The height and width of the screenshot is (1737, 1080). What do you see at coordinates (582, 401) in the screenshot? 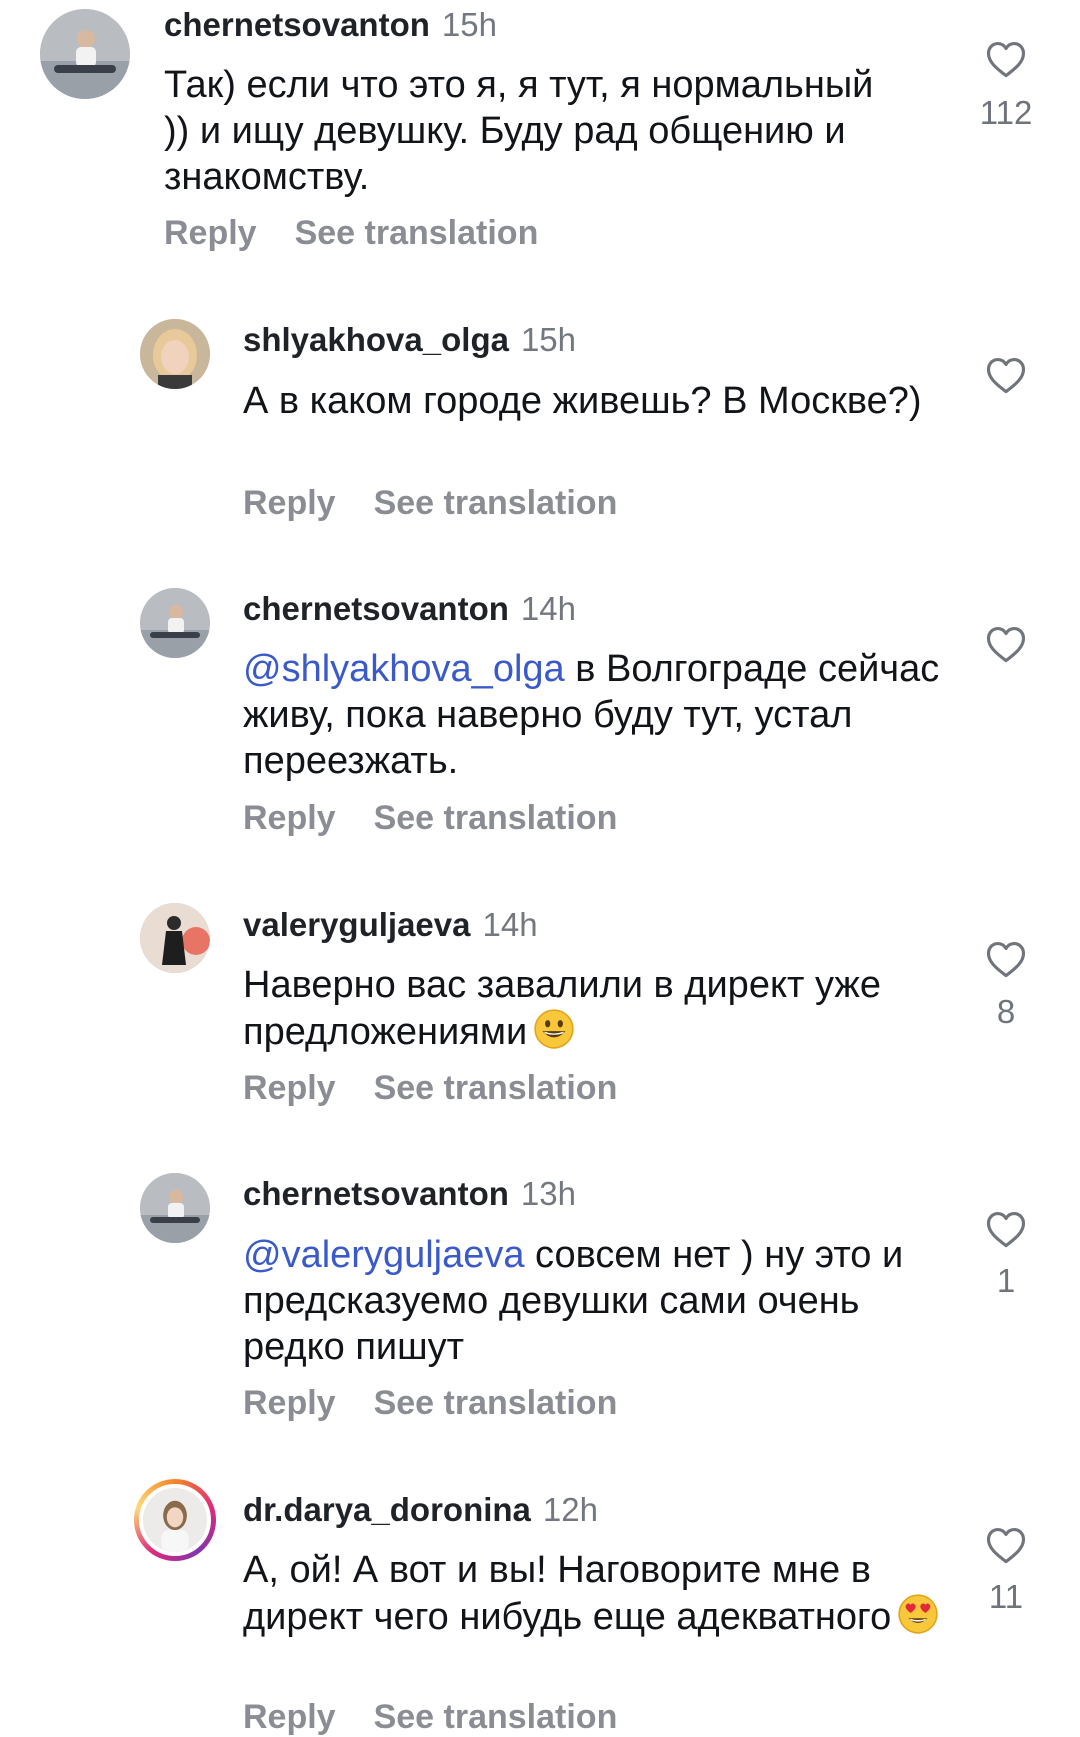
I see `comment-text: А в каком городе живешь? В Москве?)` at bounding box center [582, 401].